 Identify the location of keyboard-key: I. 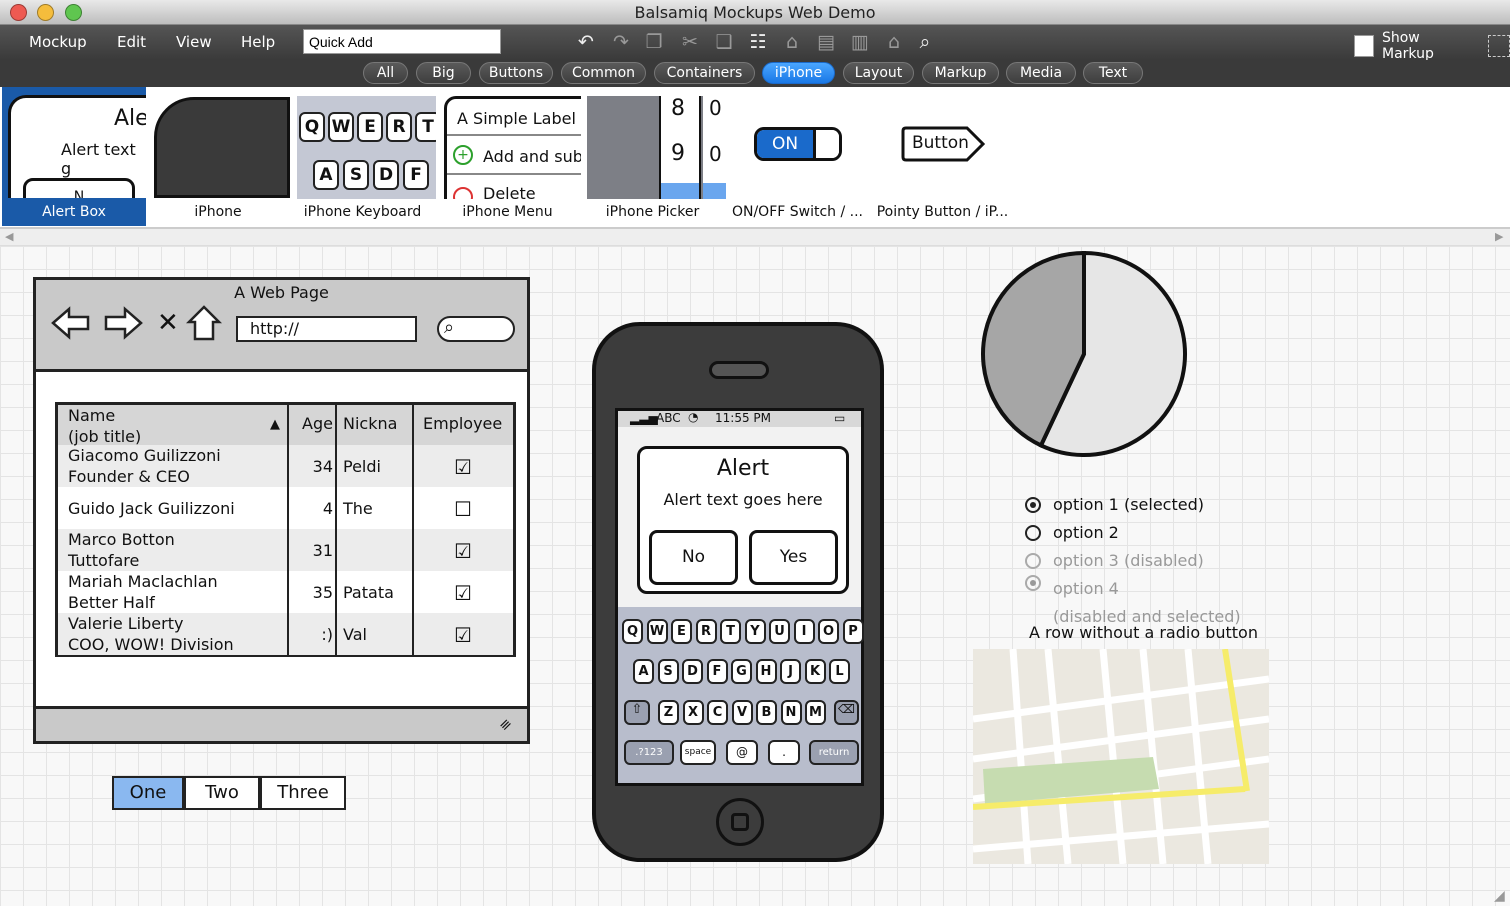
(804, 631).